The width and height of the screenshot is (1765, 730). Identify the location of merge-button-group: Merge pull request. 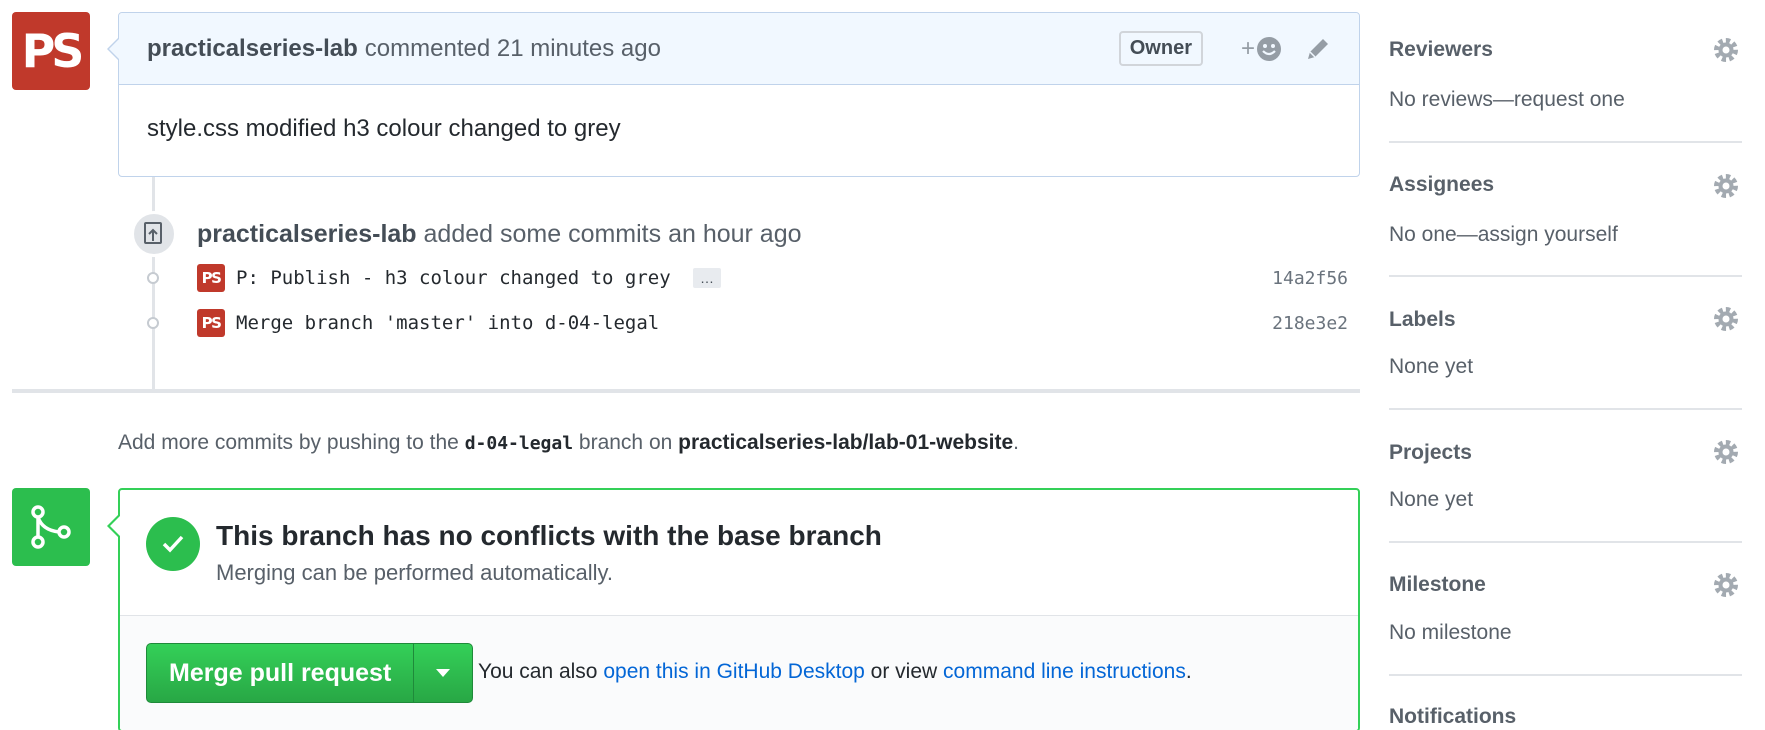
(310, 673).